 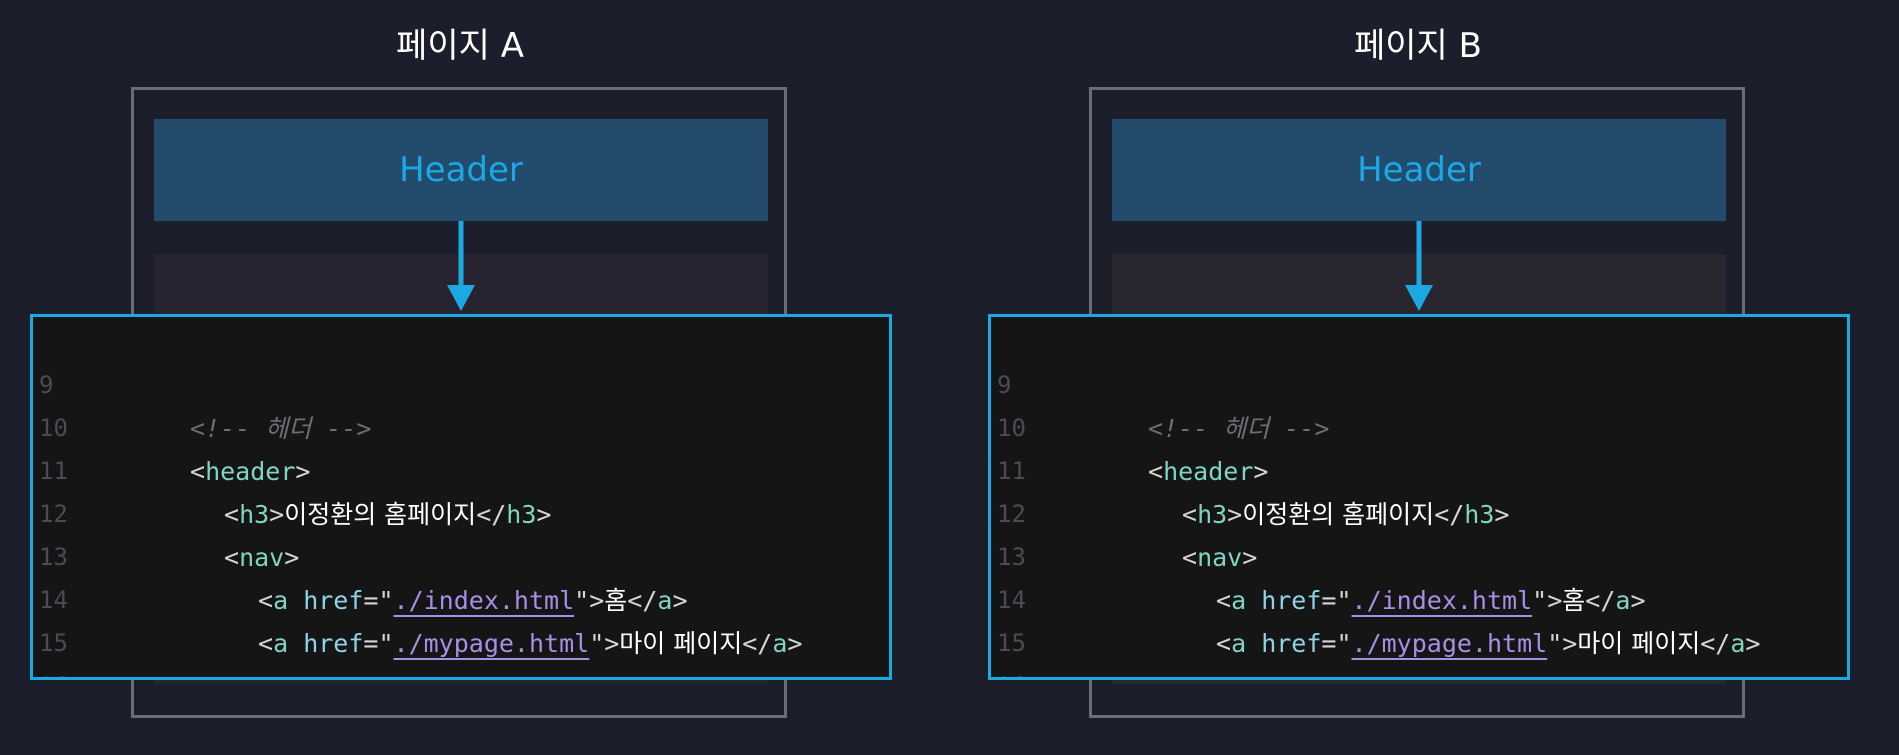 What do you see at coordinates (460, 46) in the screenshot?
I see `page-title: 페이지 A` at bounding box center [460, 46].